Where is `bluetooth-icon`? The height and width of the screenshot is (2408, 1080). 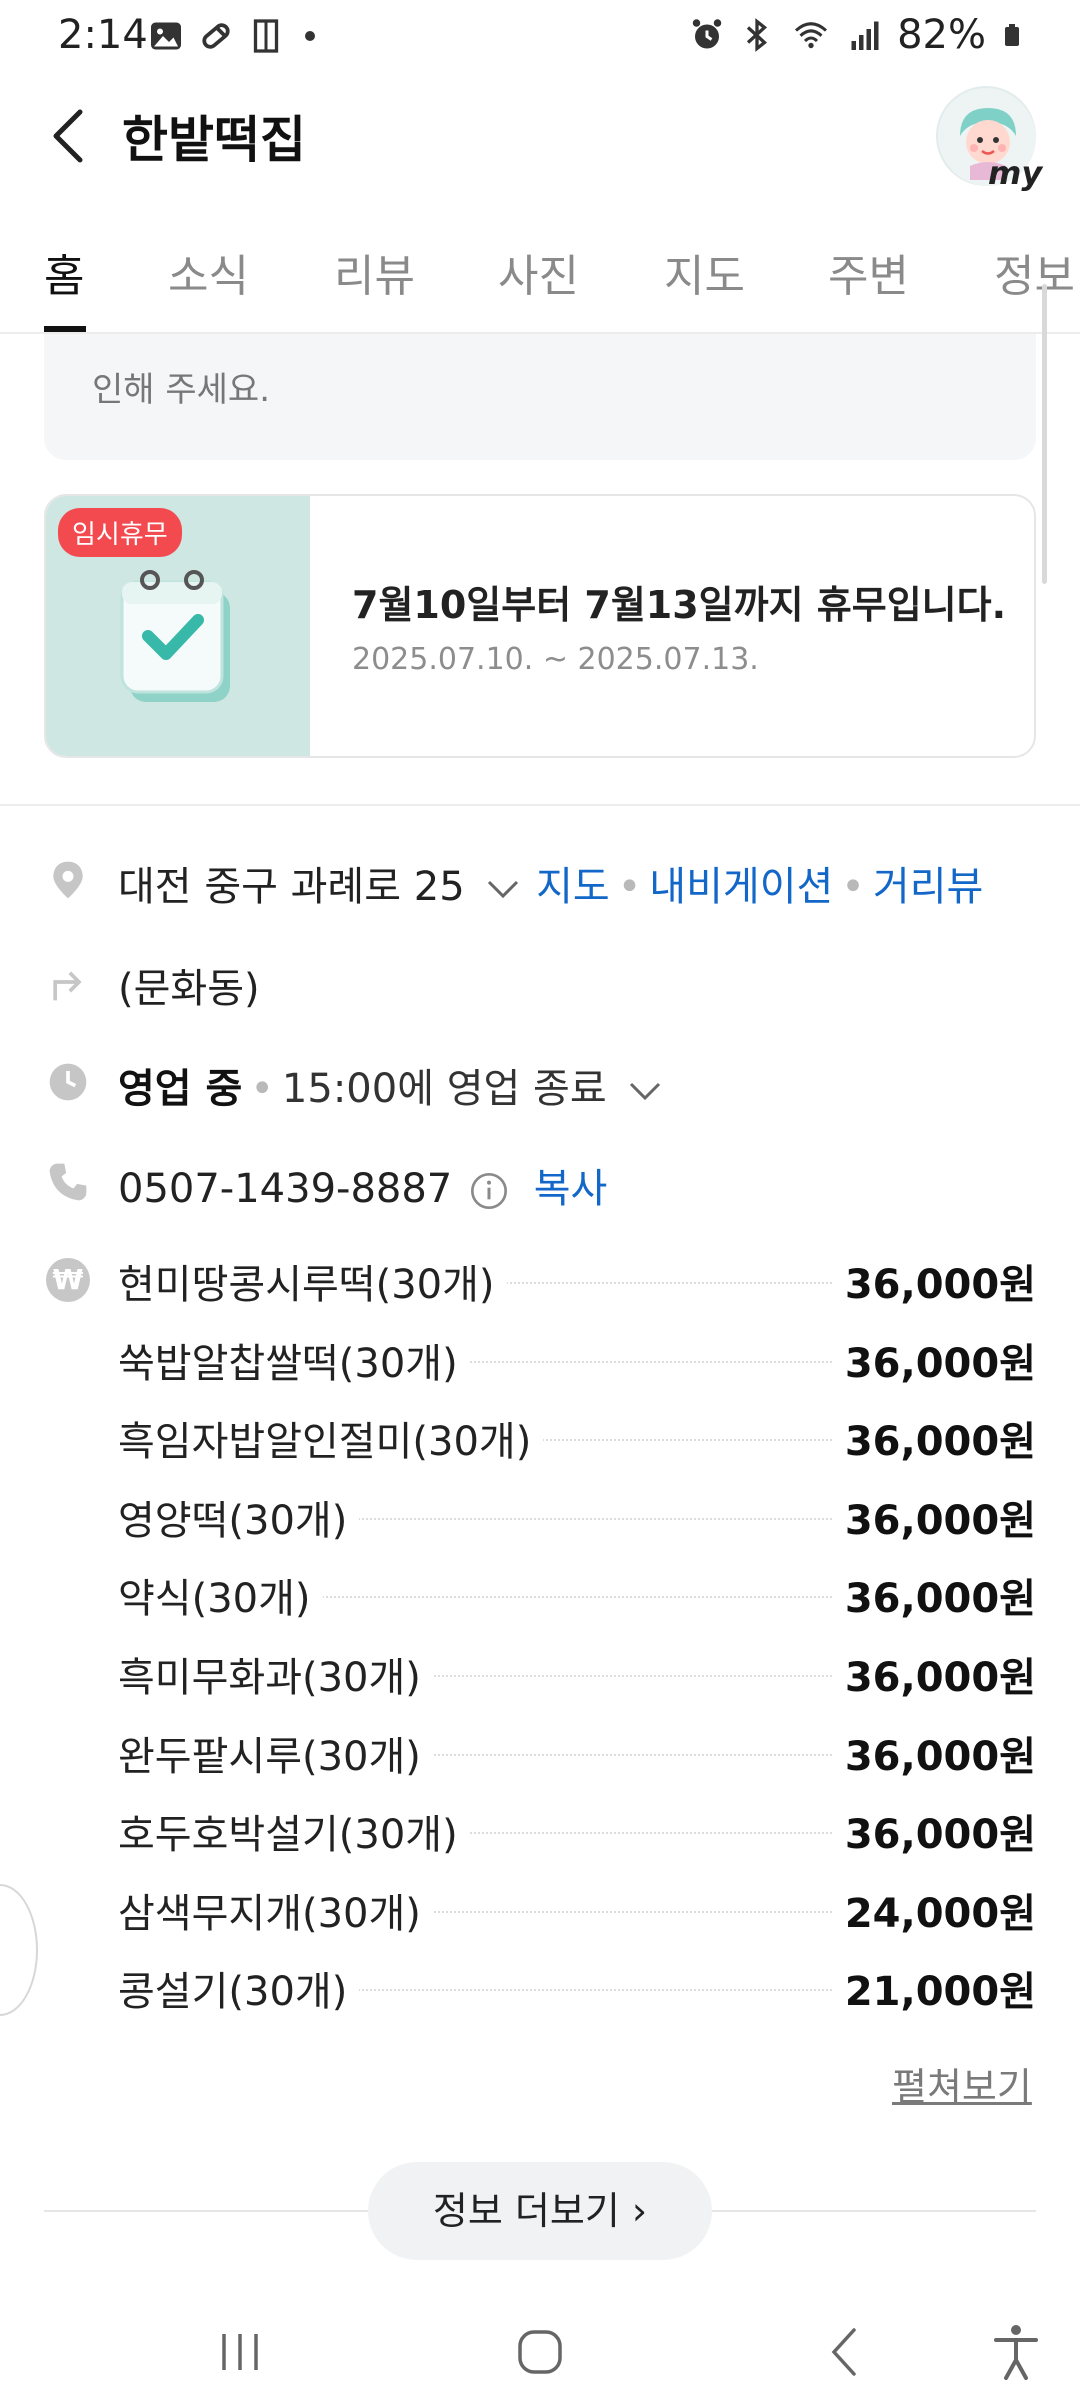 bluetooth-icon is located at coordinates (757, 35).